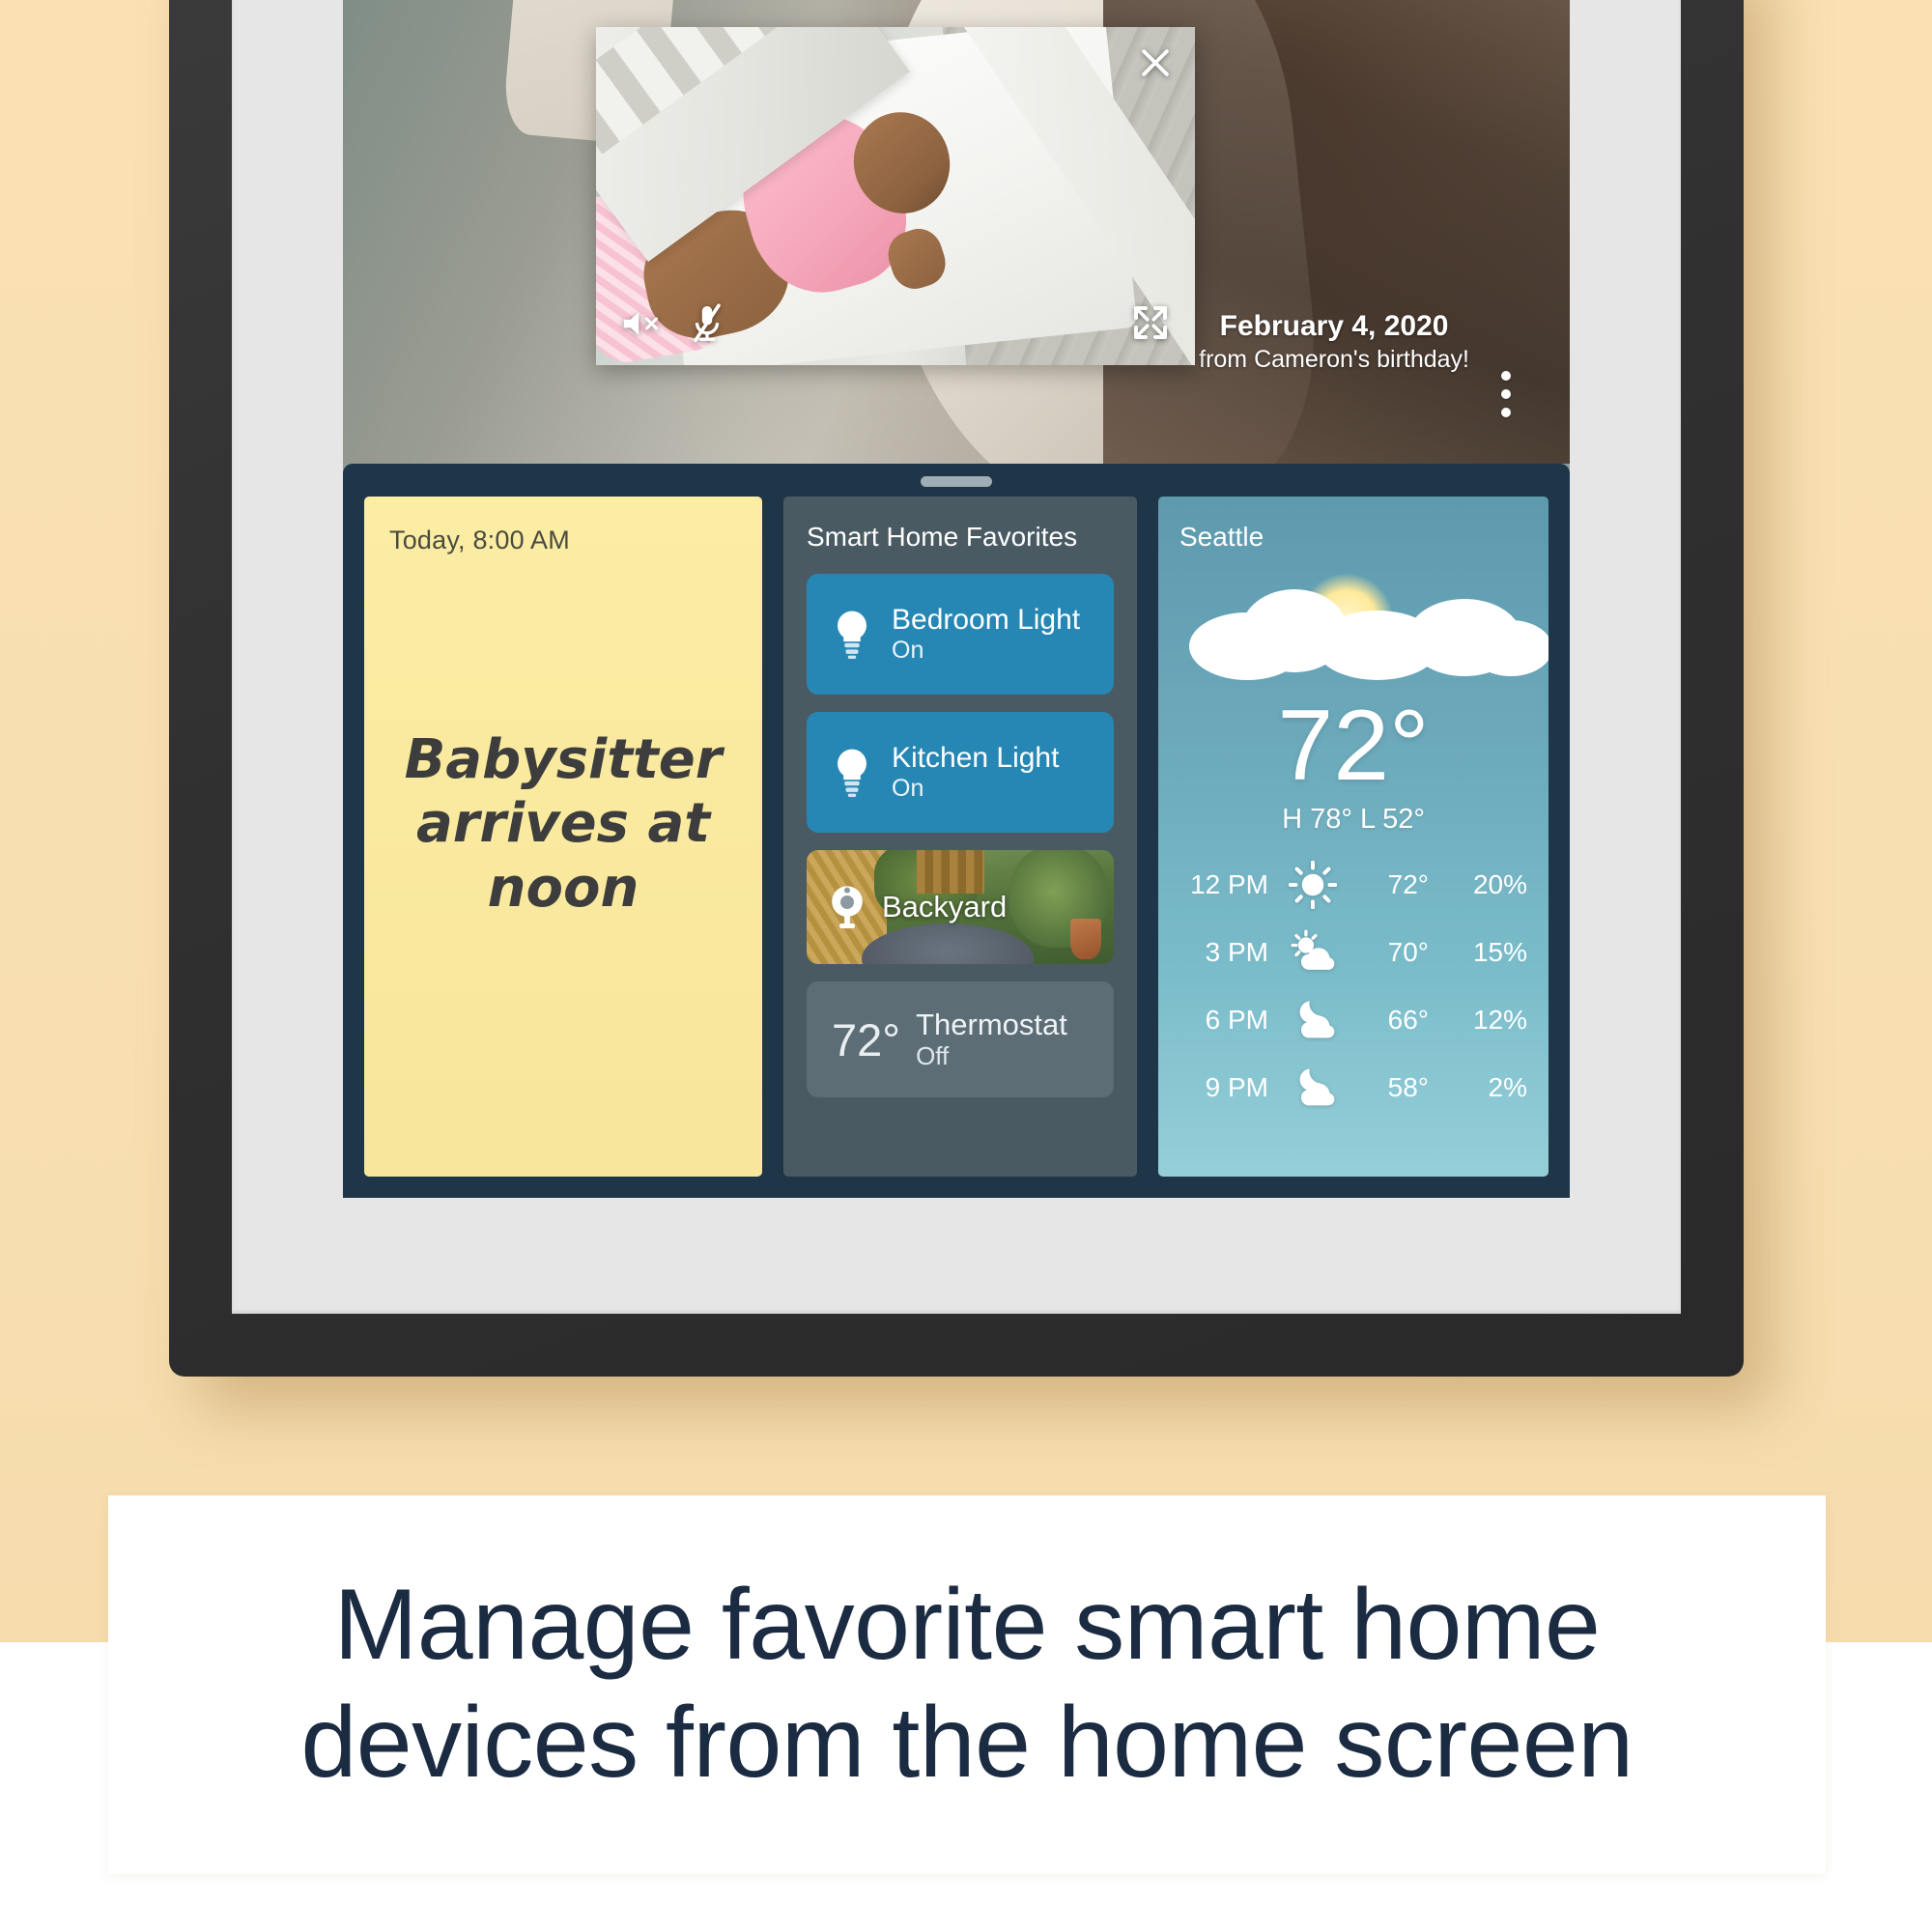  What do you see at coordinates (479, 540) in the screenshot?
I see `note-time: Today, 8:00 AM` at bounding box center [479, 540].